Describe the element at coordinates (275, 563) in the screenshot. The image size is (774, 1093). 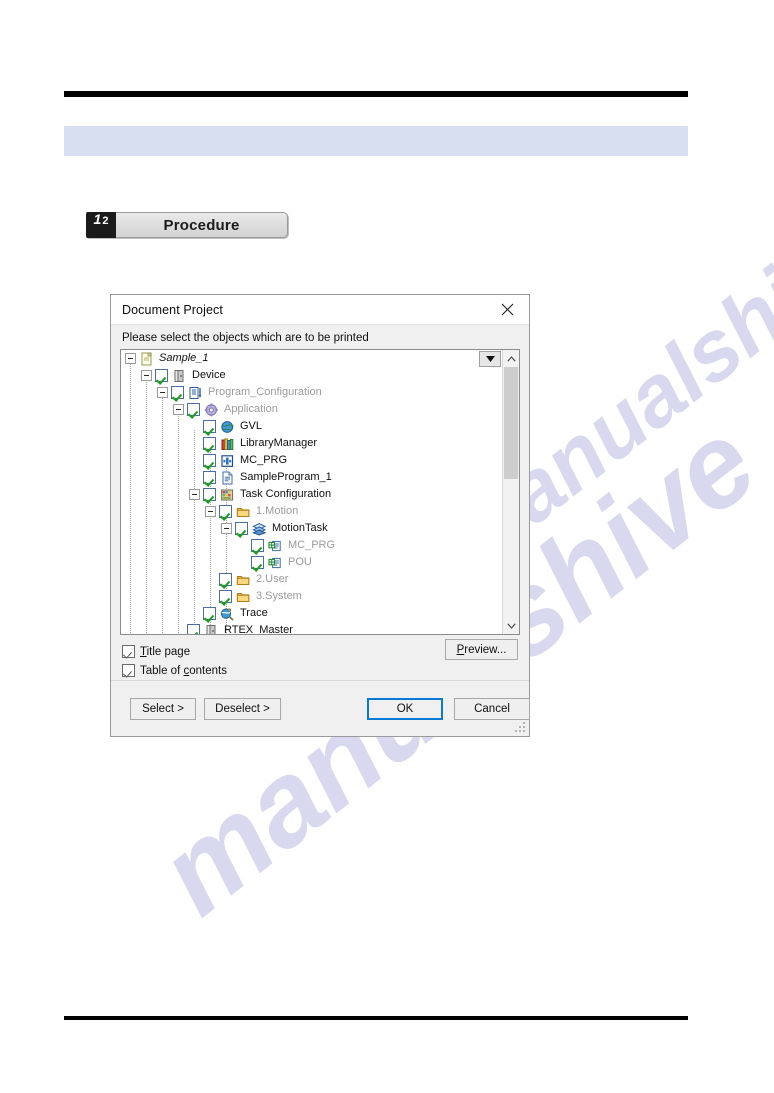
I see `pou-ref-icon` at that location.